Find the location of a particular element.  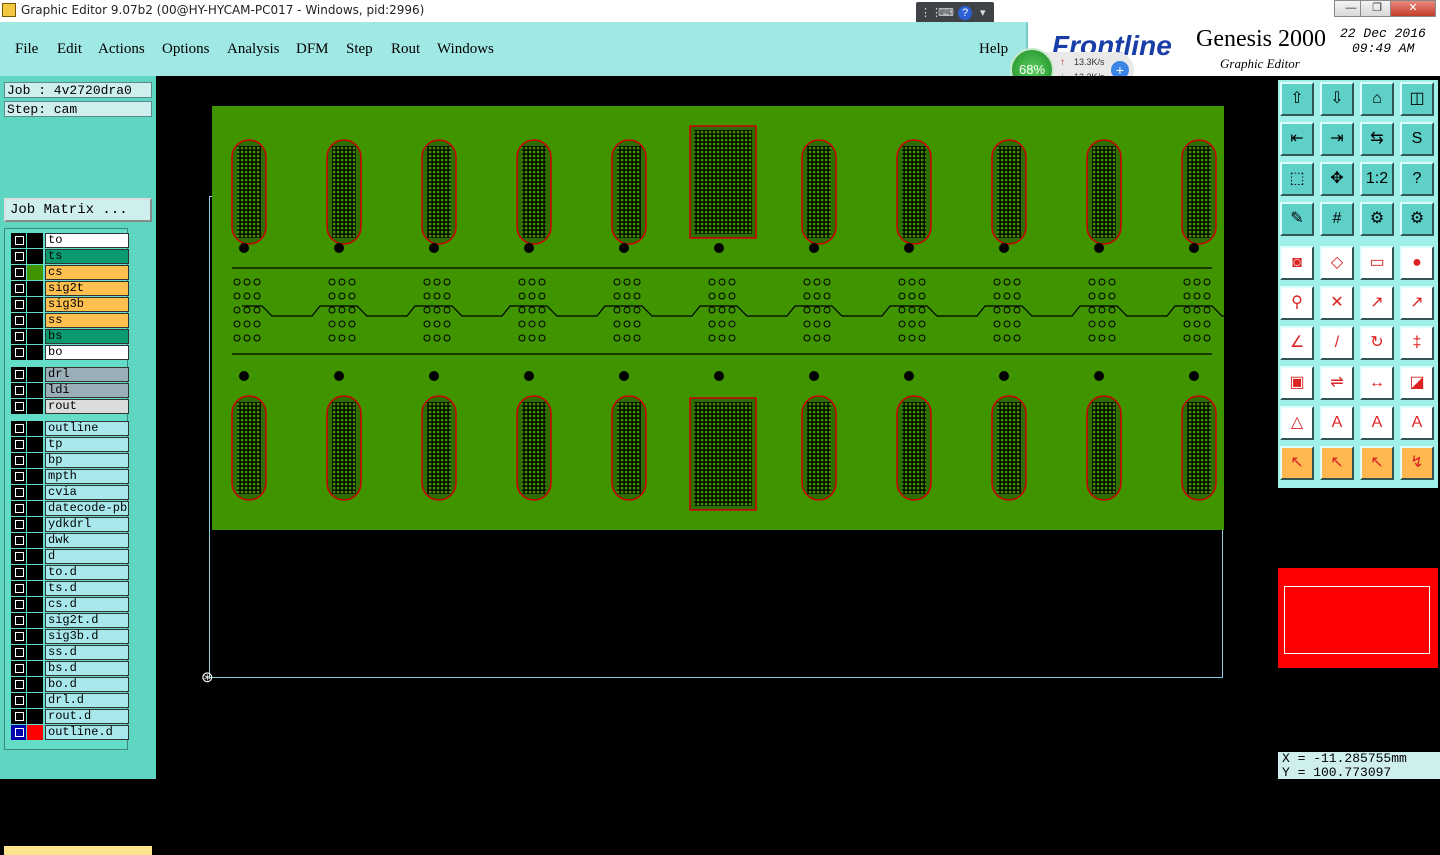

layer-row-dwk: dwk is located at coordinates (70, 540).